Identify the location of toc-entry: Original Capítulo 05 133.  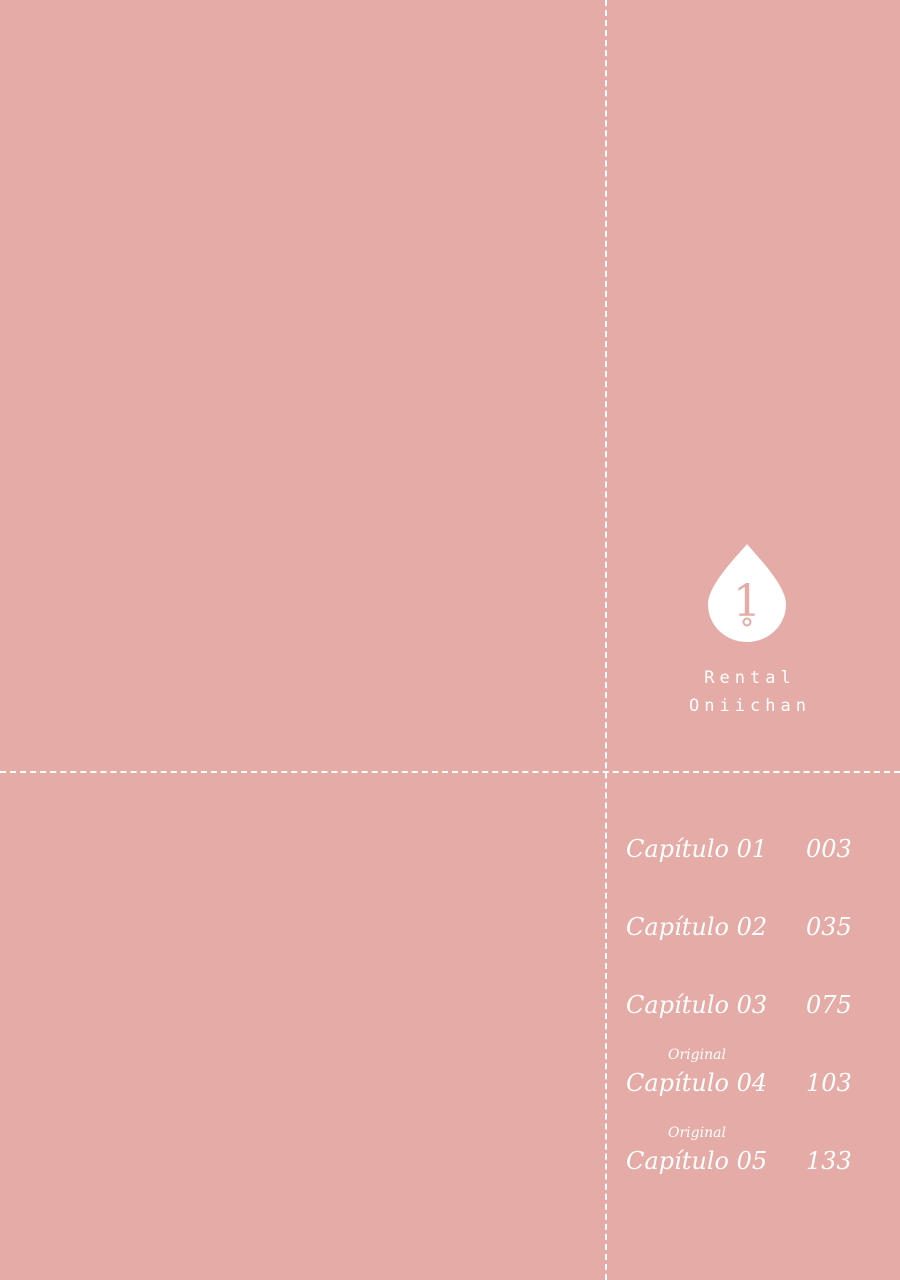
(751, 1173).